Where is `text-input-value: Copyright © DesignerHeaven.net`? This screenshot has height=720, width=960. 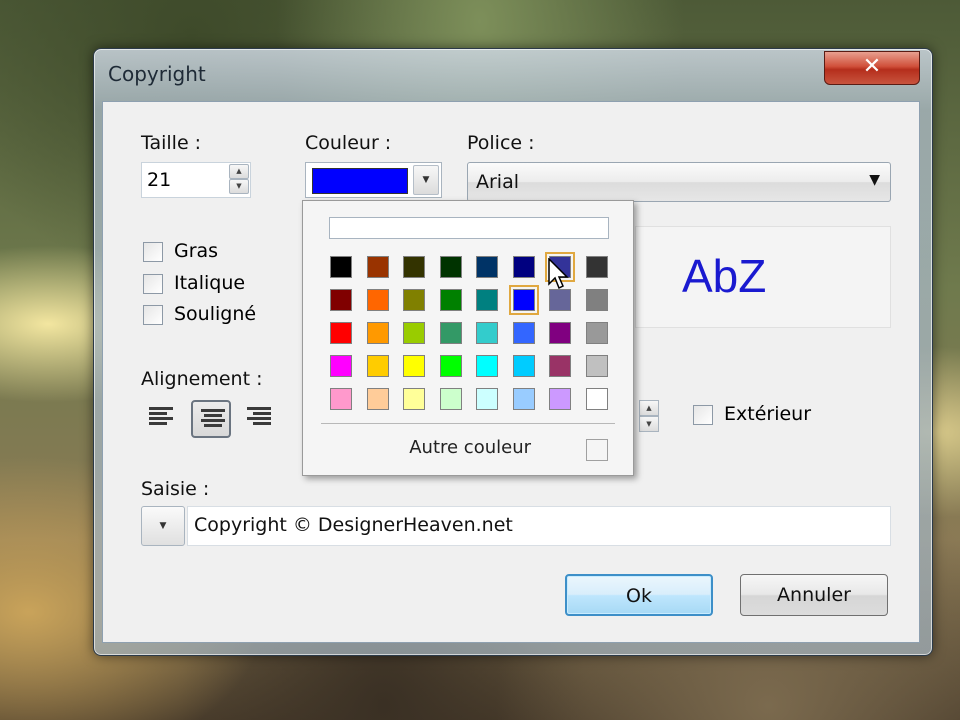
text-input-value: Copyright © DesignerHeaven.net is located at coordinates (353, 525).